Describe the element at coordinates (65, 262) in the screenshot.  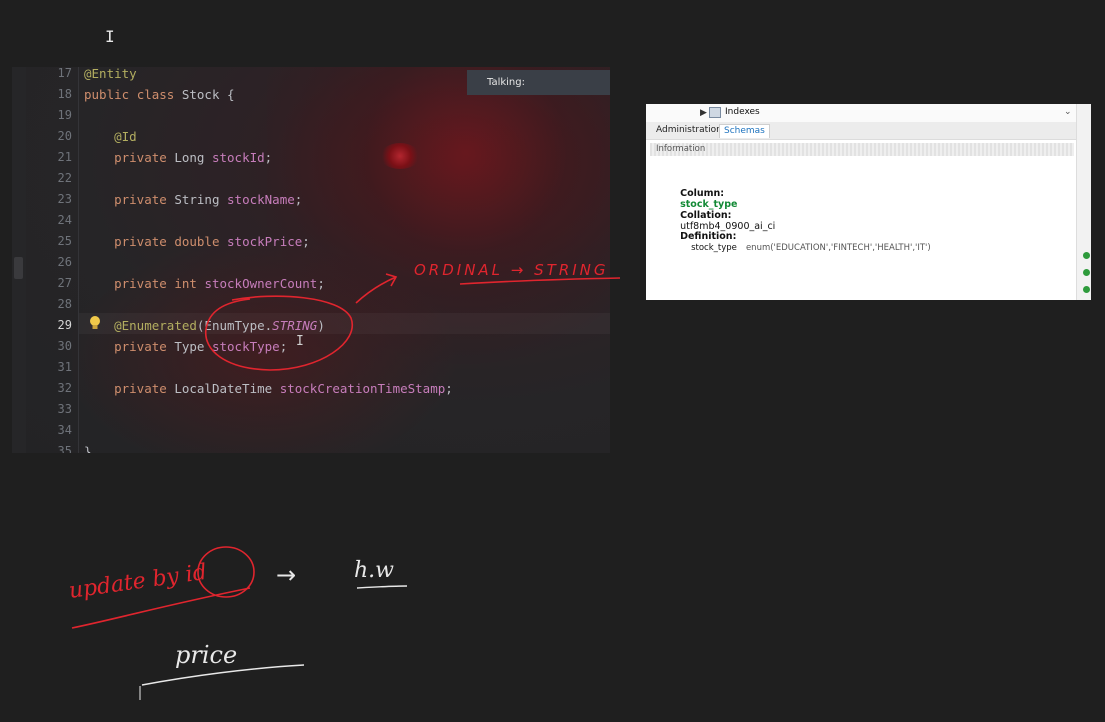
I see `line-number: 26` at that location.